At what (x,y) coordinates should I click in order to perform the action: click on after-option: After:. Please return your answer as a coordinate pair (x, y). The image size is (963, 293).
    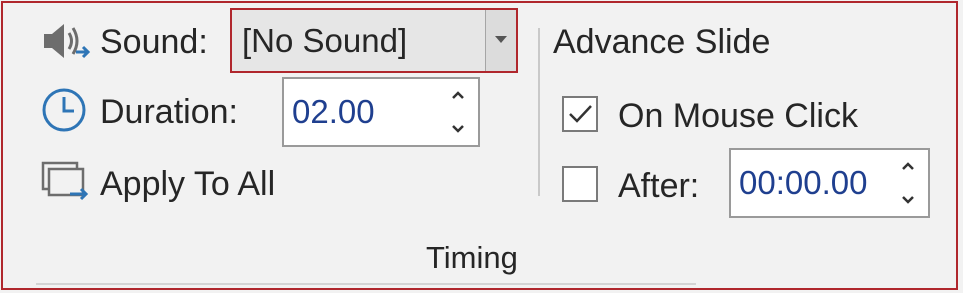
    Looking at the image, I should click on (640, 186).